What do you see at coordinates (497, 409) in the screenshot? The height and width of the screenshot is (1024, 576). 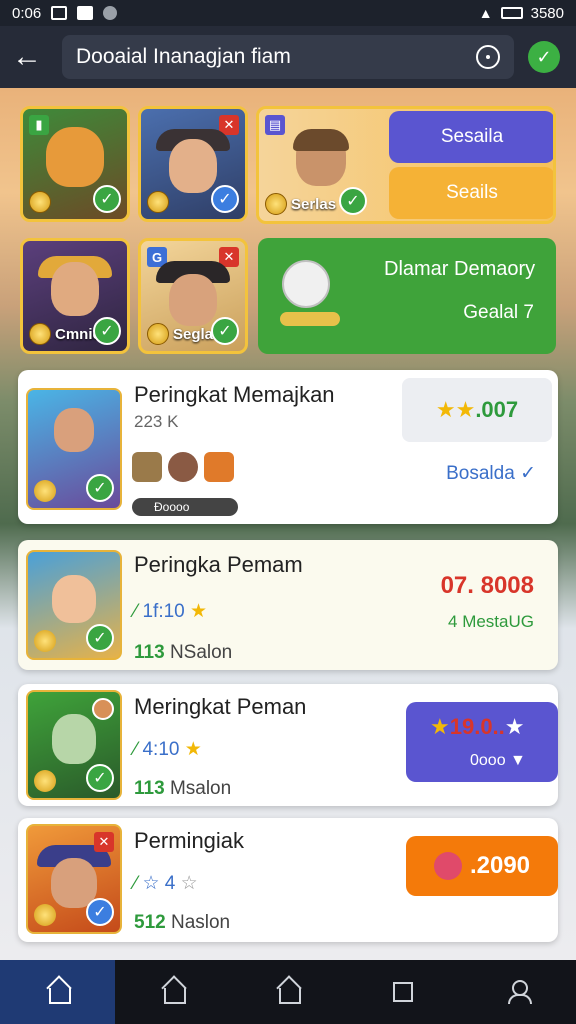 I see `score-value: .007` at bounding box center [497, 409].